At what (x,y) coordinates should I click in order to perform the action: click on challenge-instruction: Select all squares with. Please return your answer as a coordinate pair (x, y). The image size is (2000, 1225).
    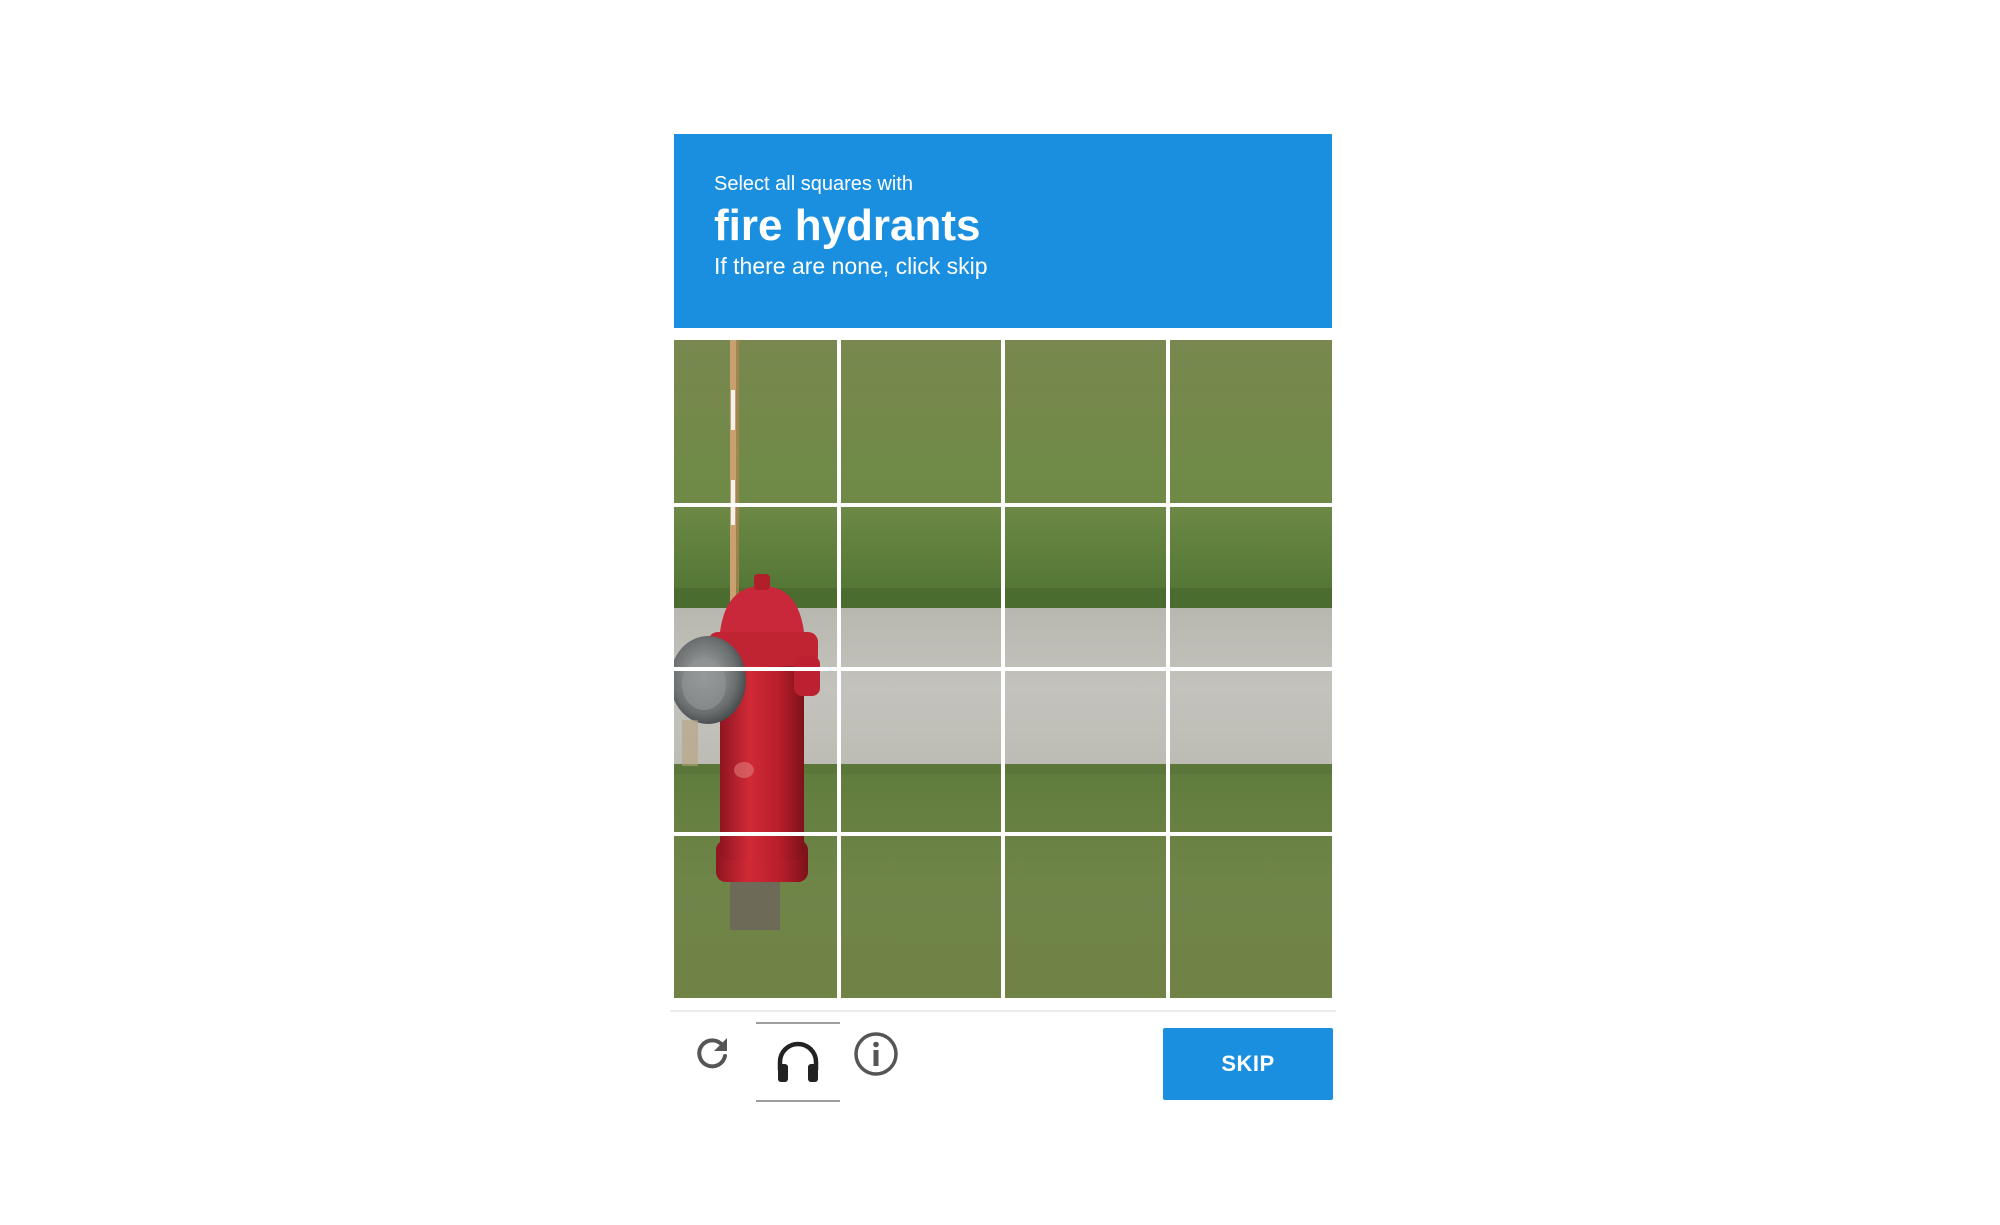
    Looking at the image, I should click on (813, 184).